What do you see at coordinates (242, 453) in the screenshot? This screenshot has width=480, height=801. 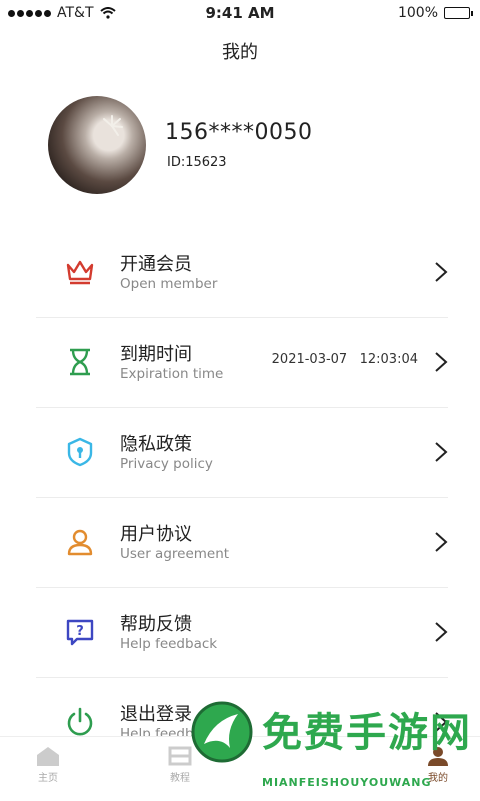 I see `menu-item-privacy-policy: 隐私政策 Privacy policy` at bounding box center [242, 453].